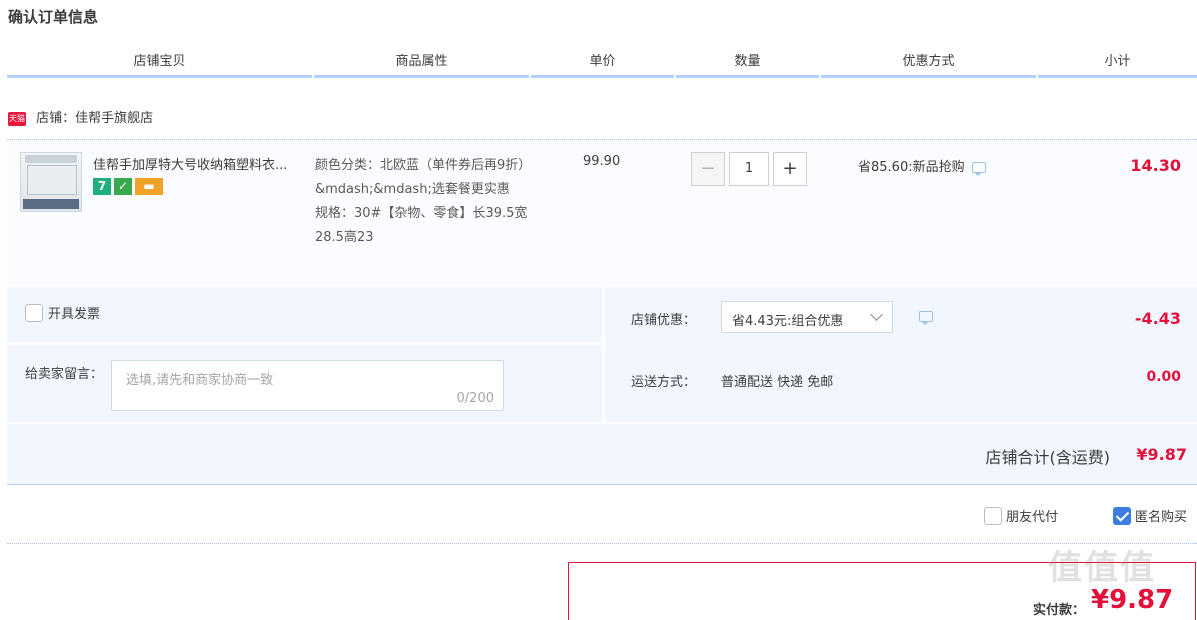 Image resolution: width=1197 pixels, height=620 pixels. Describe the element at coordinates (1132, 600) in the screenshot. I see `payment-value: ¥9.87` at that location.